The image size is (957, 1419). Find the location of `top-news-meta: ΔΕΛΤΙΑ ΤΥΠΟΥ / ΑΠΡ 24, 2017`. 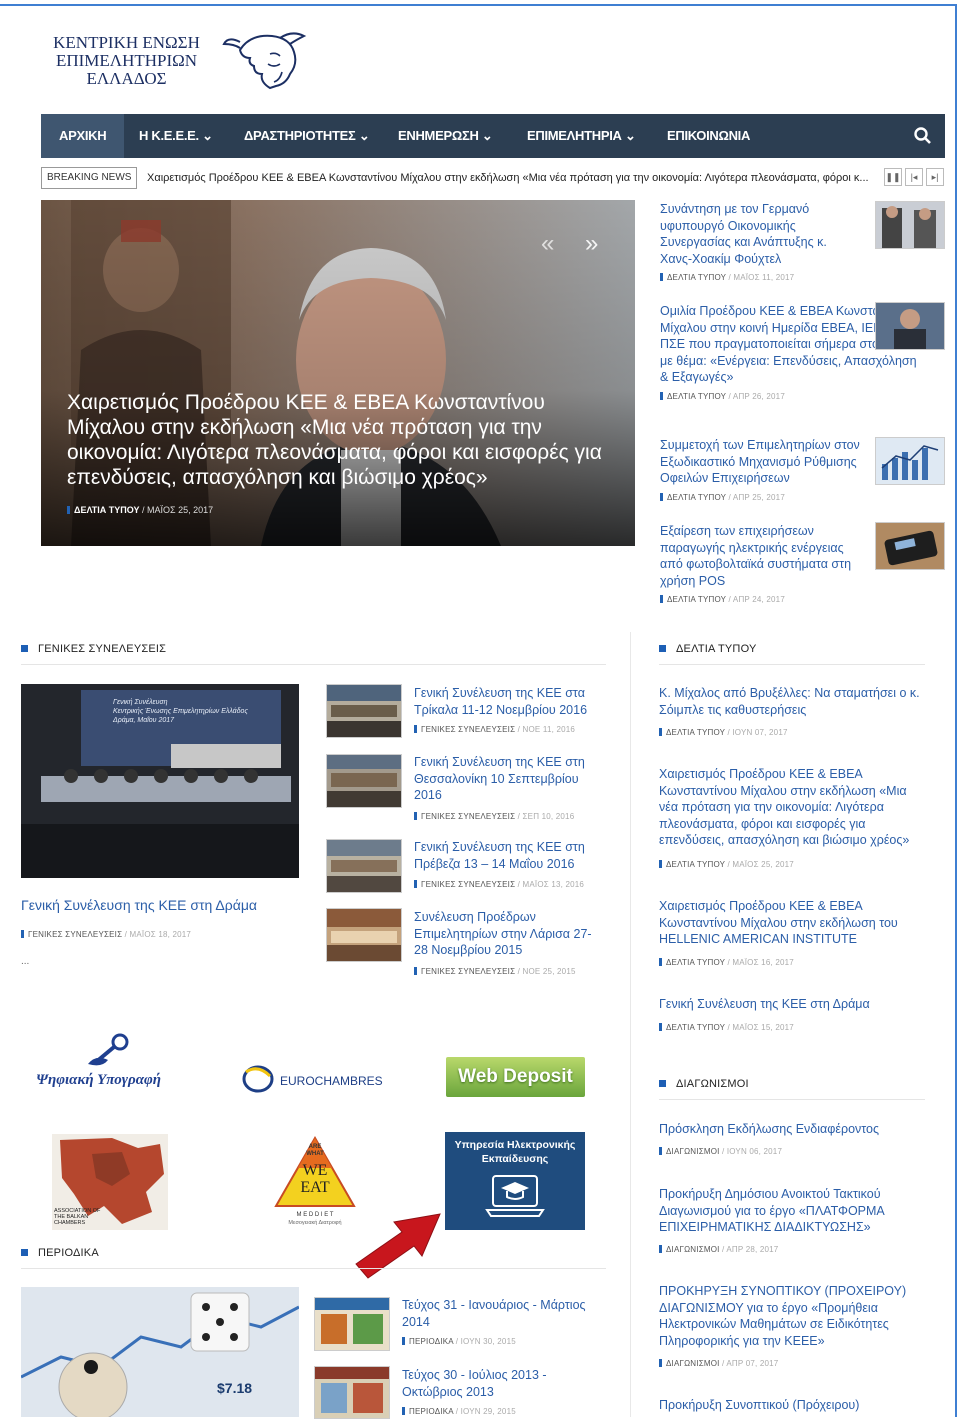

top-news-meta: ΔΕΛΤΙΑ ΤΥΠΟΥ / ΑΠΡ 24, 2017 is located at coordinates (802, 599).